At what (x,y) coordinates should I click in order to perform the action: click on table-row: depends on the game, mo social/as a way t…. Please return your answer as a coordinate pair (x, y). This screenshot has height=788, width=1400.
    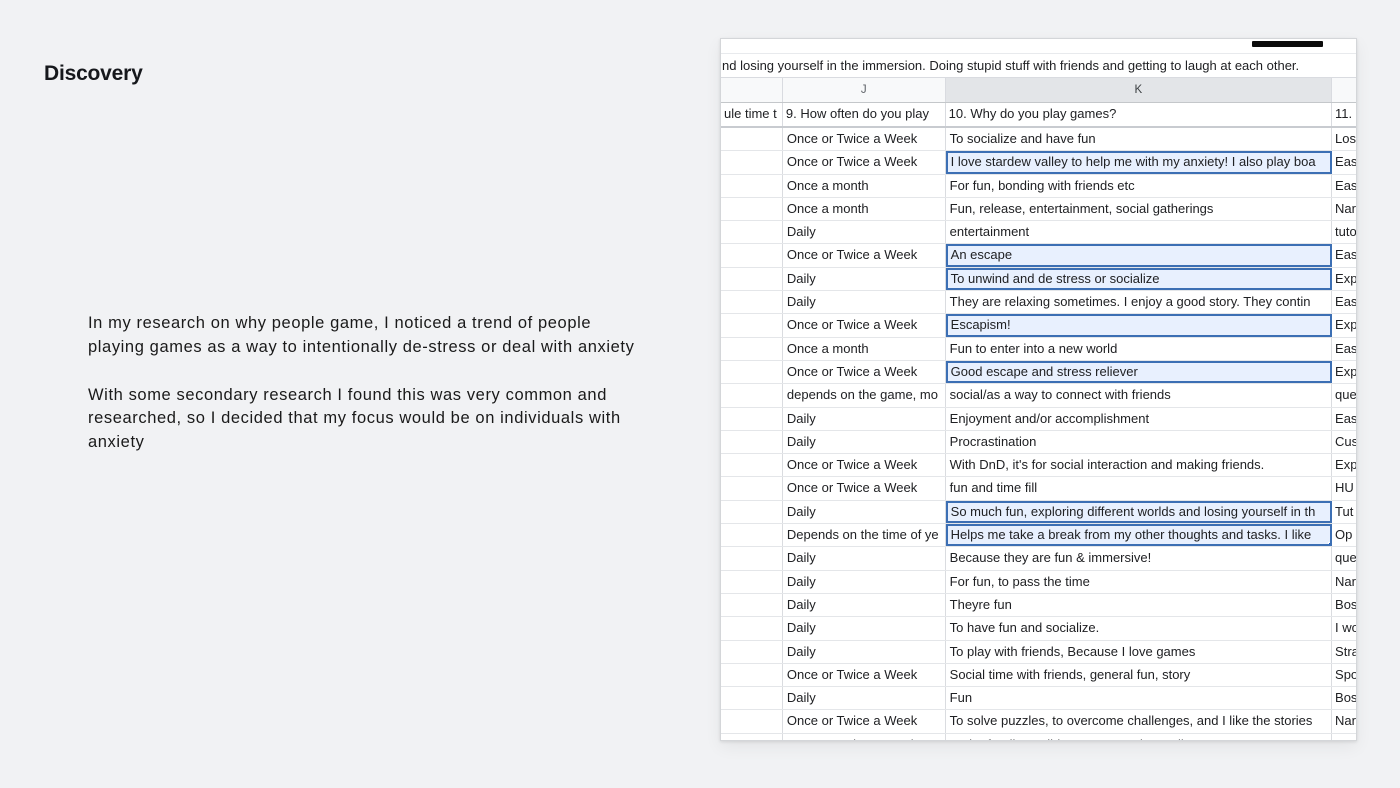
    Looking at the image, I should click on (1038, 396).